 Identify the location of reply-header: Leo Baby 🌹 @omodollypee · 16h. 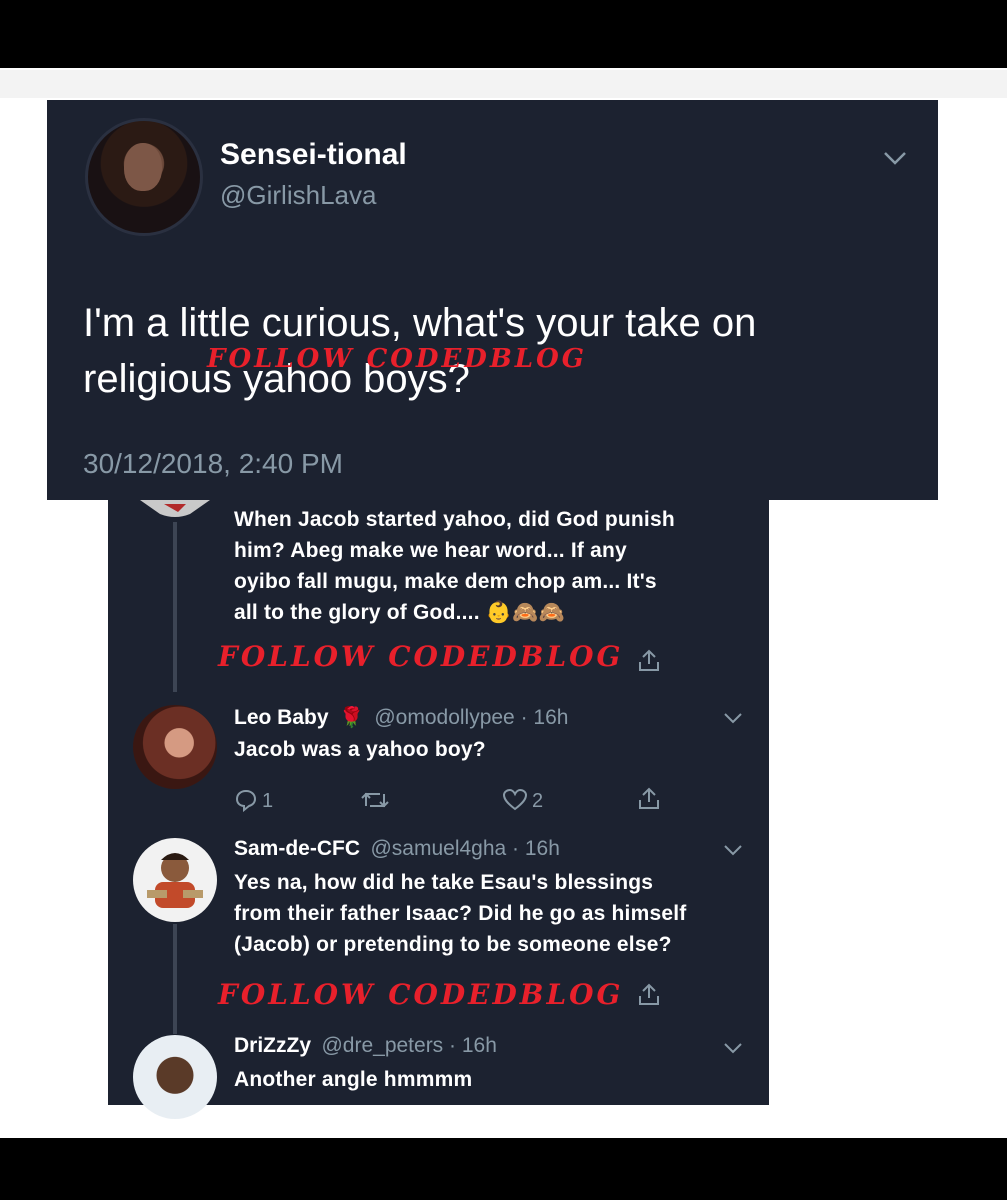
(401, 717).